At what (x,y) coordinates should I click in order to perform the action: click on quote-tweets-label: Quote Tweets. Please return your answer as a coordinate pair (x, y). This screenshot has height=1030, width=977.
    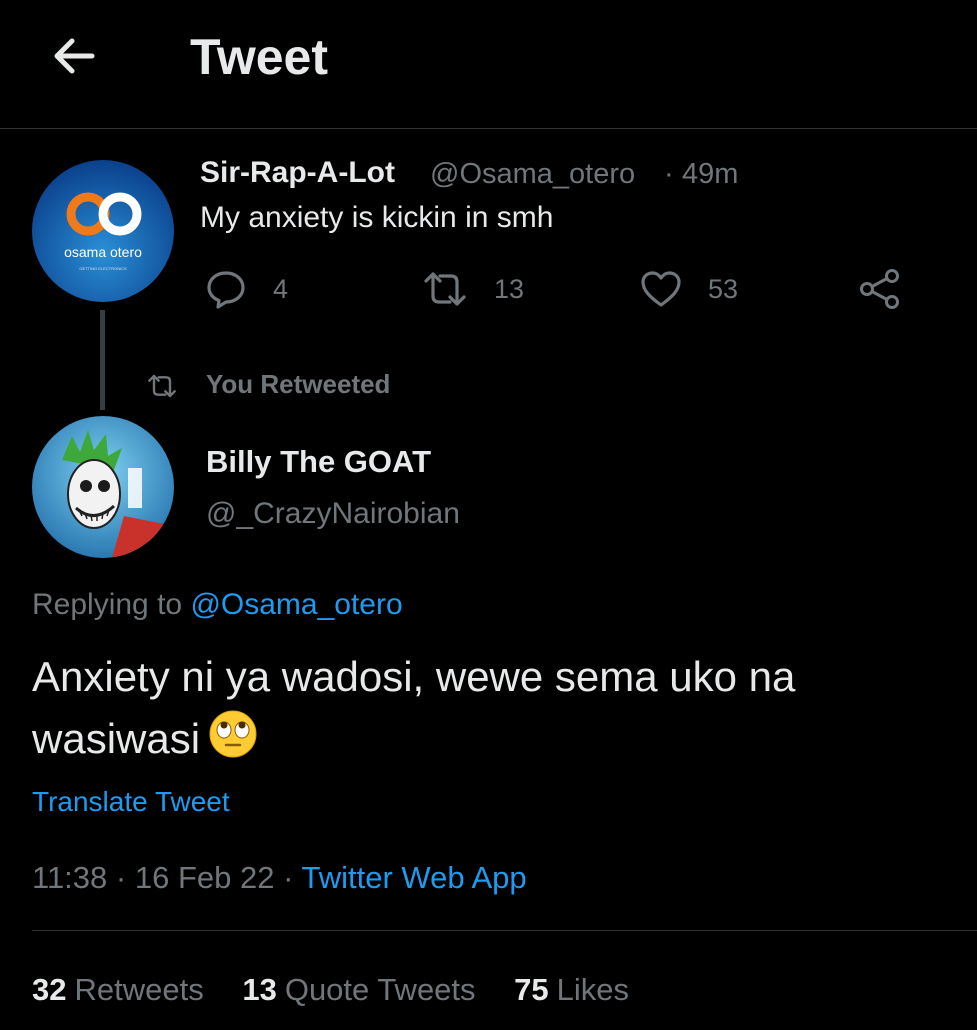
    Looking at the image, I should click on (380, 989).